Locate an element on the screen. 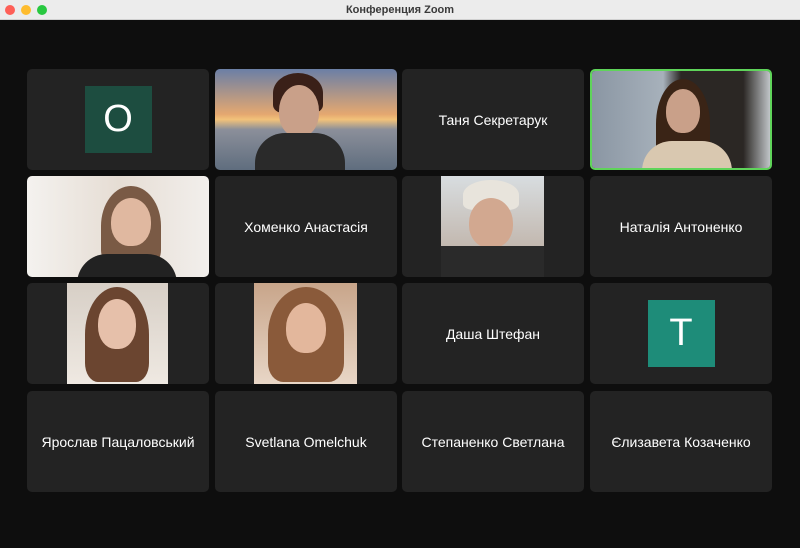  participant-name: Таня Секретарук is located at coordinates (493, 119).